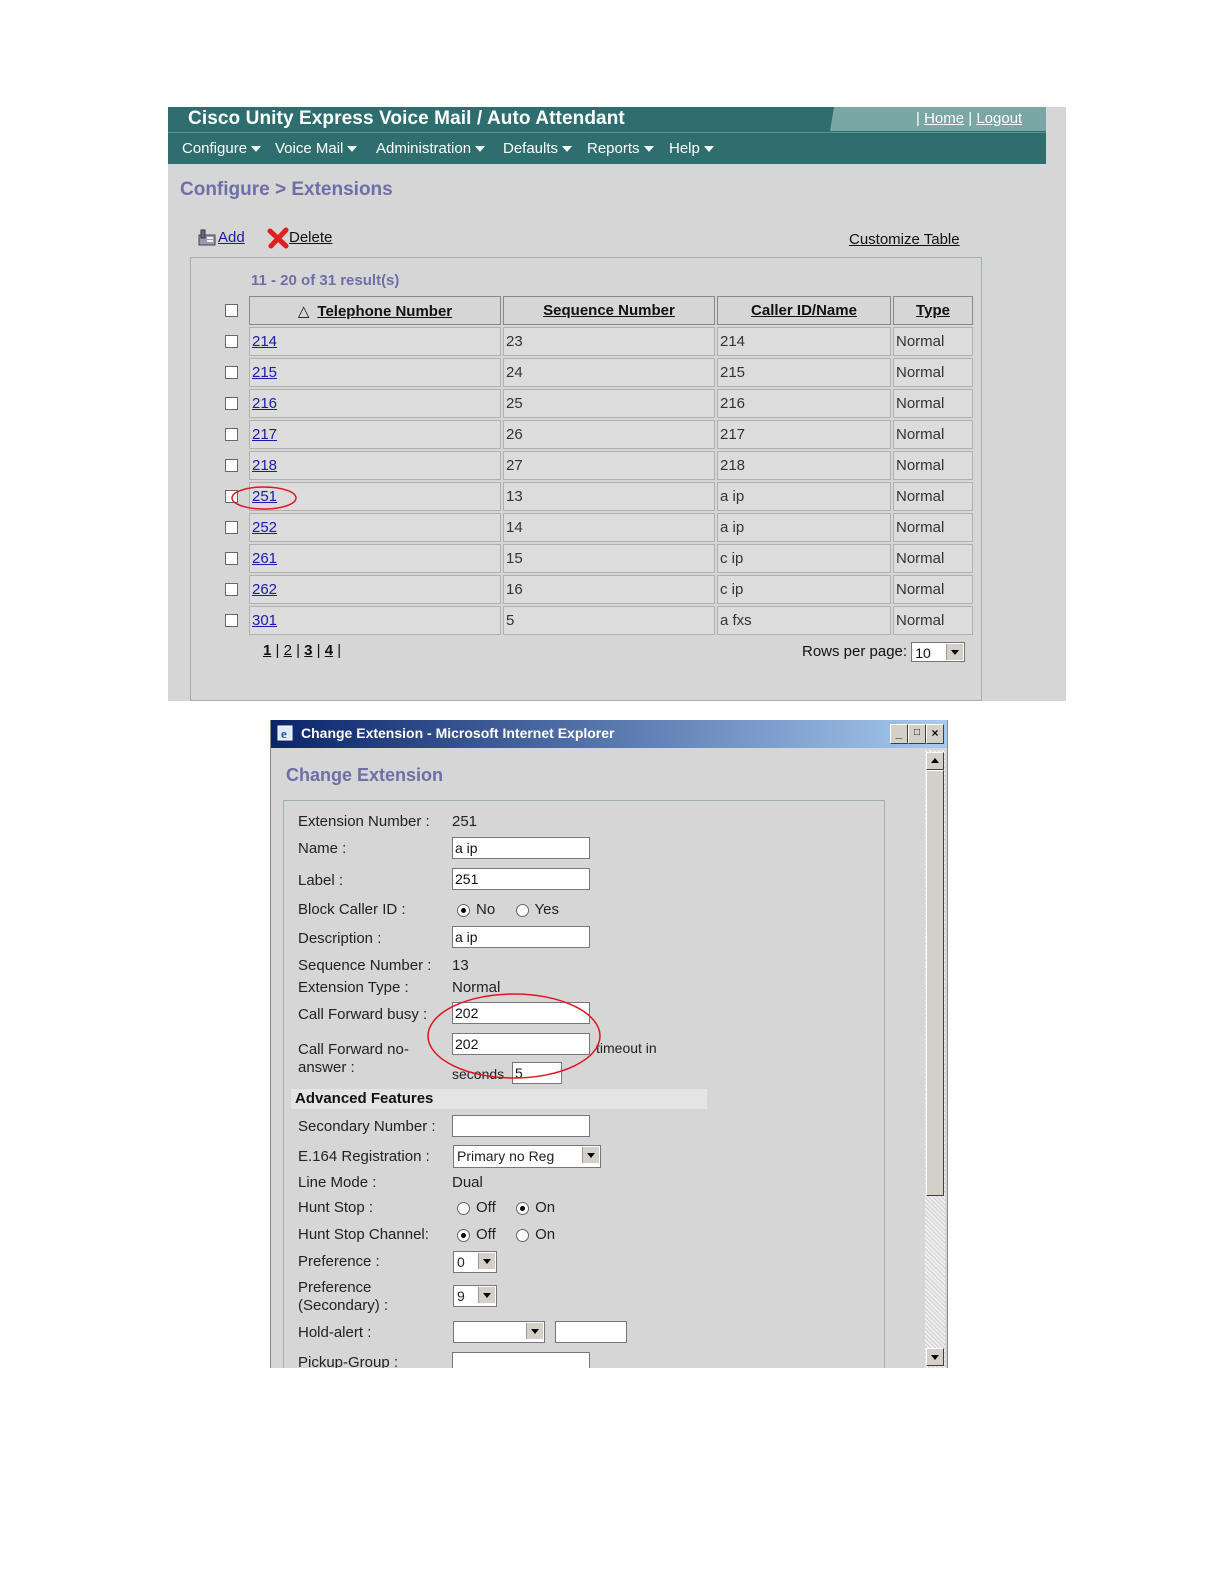 The image size is (1224, 1584). I want to click on logout-link: Logout, so click(999, 118).